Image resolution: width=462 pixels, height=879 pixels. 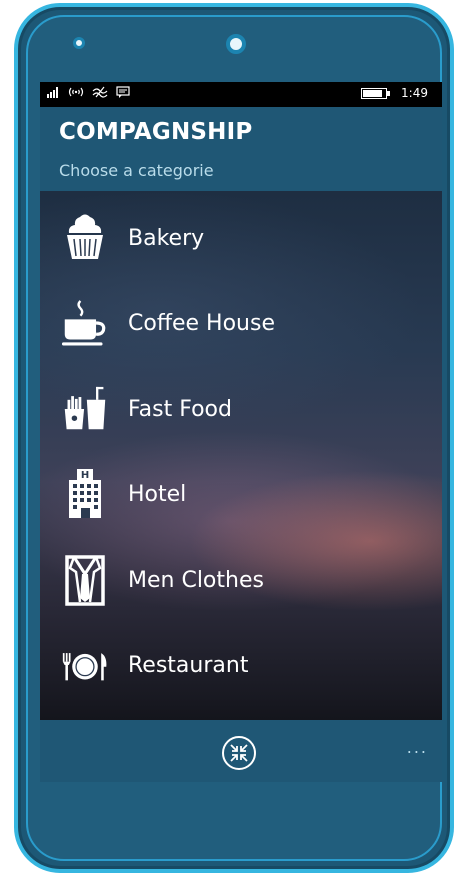 I want to click on category-item-men-clothes: Men Clothes, so click(x=241, y=580).